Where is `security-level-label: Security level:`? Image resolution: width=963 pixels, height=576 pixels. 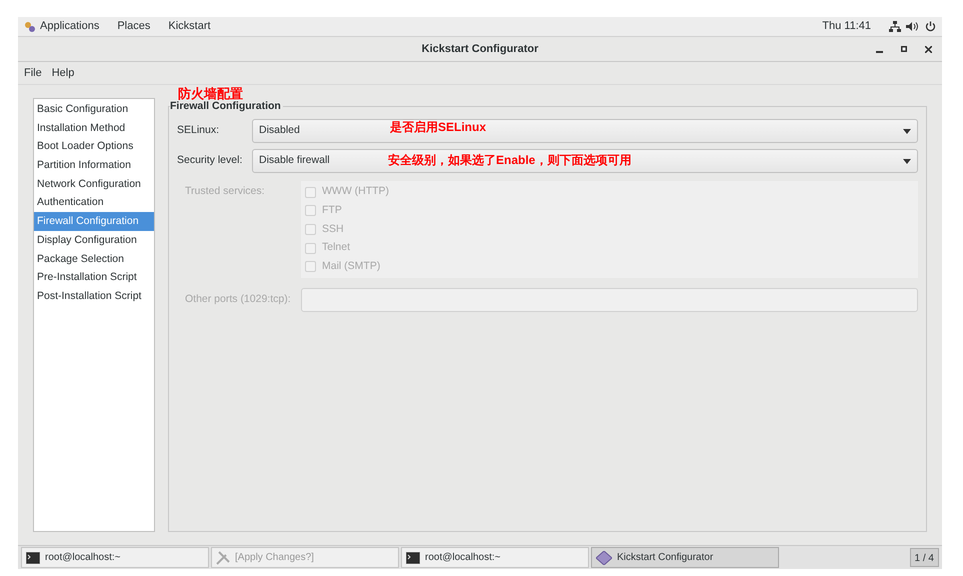 security-level-label: Security level: is located at coordinates (210, 160).